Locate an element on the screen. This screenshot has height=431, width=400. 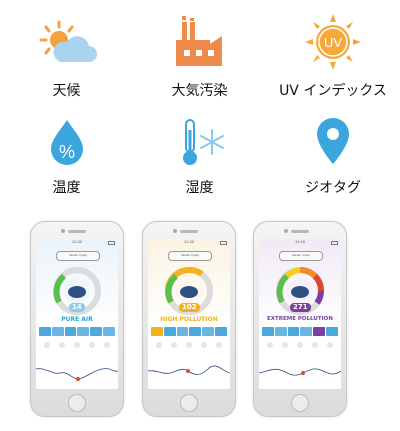
phone-pure-air: 12:00 Verein Quay 14 PURE AIR is located at coordinates (77, 319).